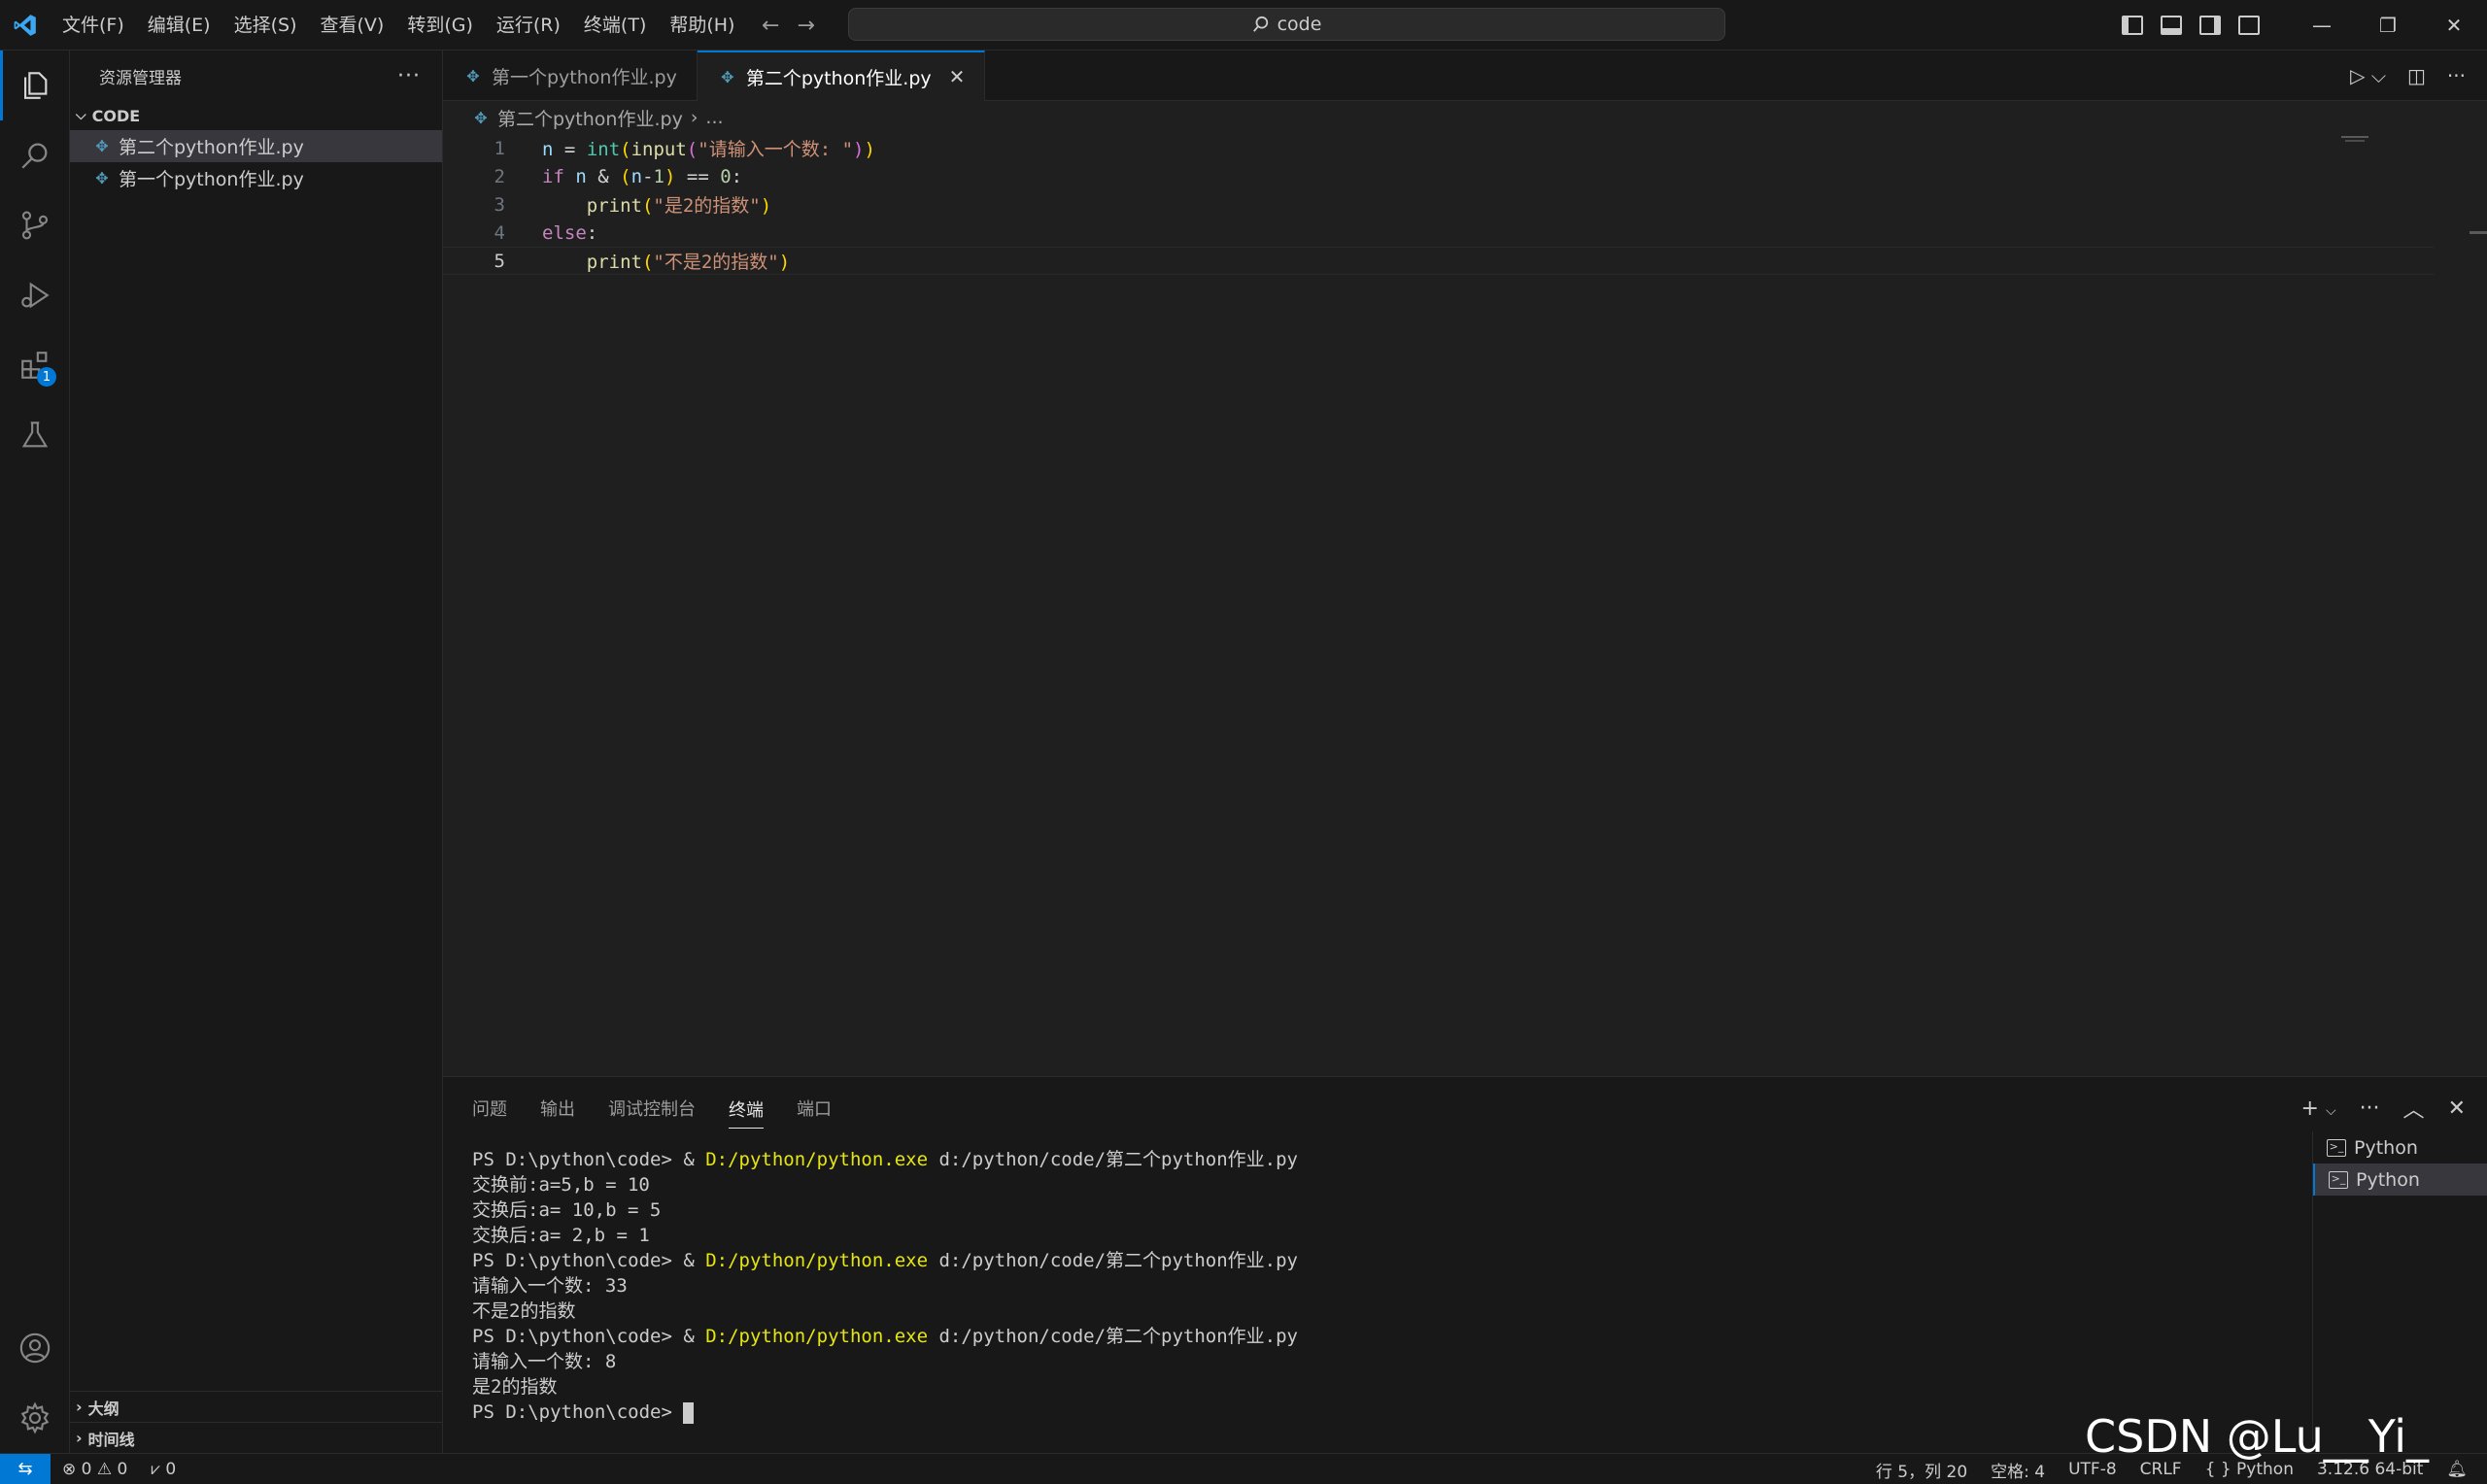 The width and height of the screenshot is (2487, 1484). What do you see at coordinates (265, 25) in the screenshot?
I see `menu-selection: 选择(S)` at bounding box center [265, 25].